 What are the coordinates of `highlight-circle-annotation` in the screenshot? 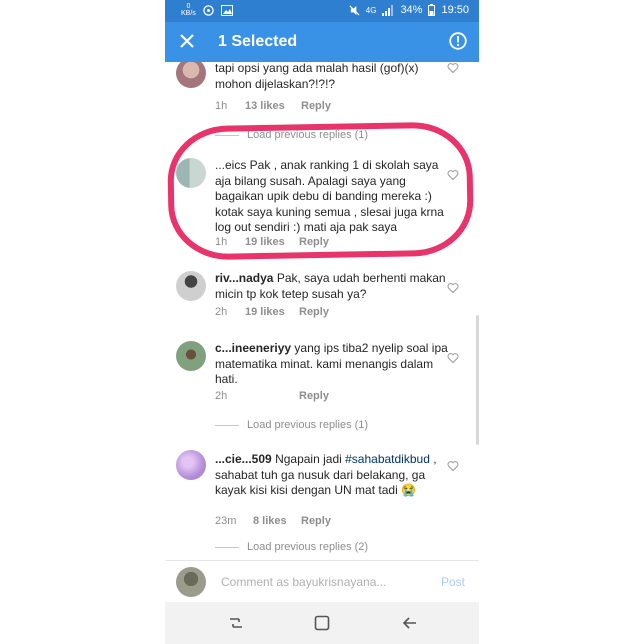 It's located at (320, 191).